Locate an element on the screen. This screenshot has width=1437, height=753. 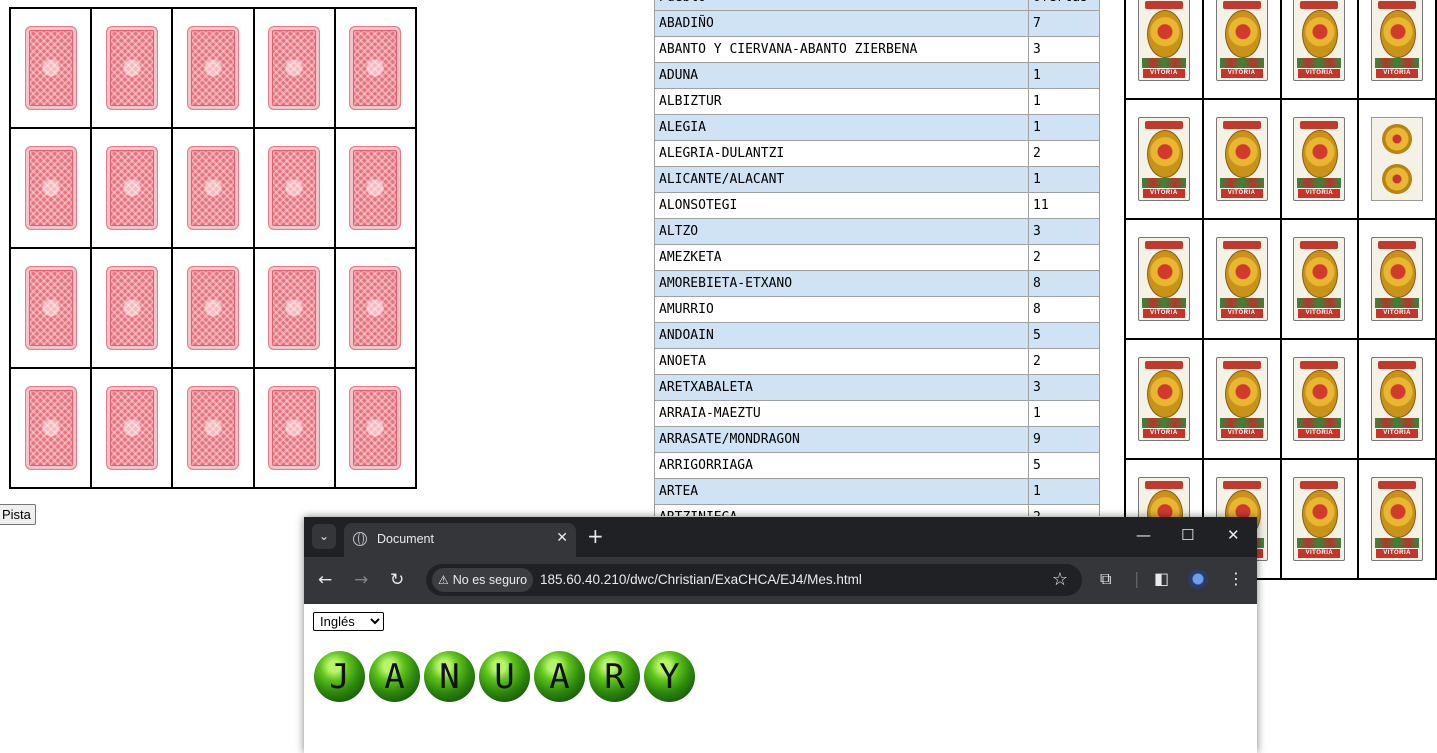
minimize-icon: — is located at coordinates (1143, 535).